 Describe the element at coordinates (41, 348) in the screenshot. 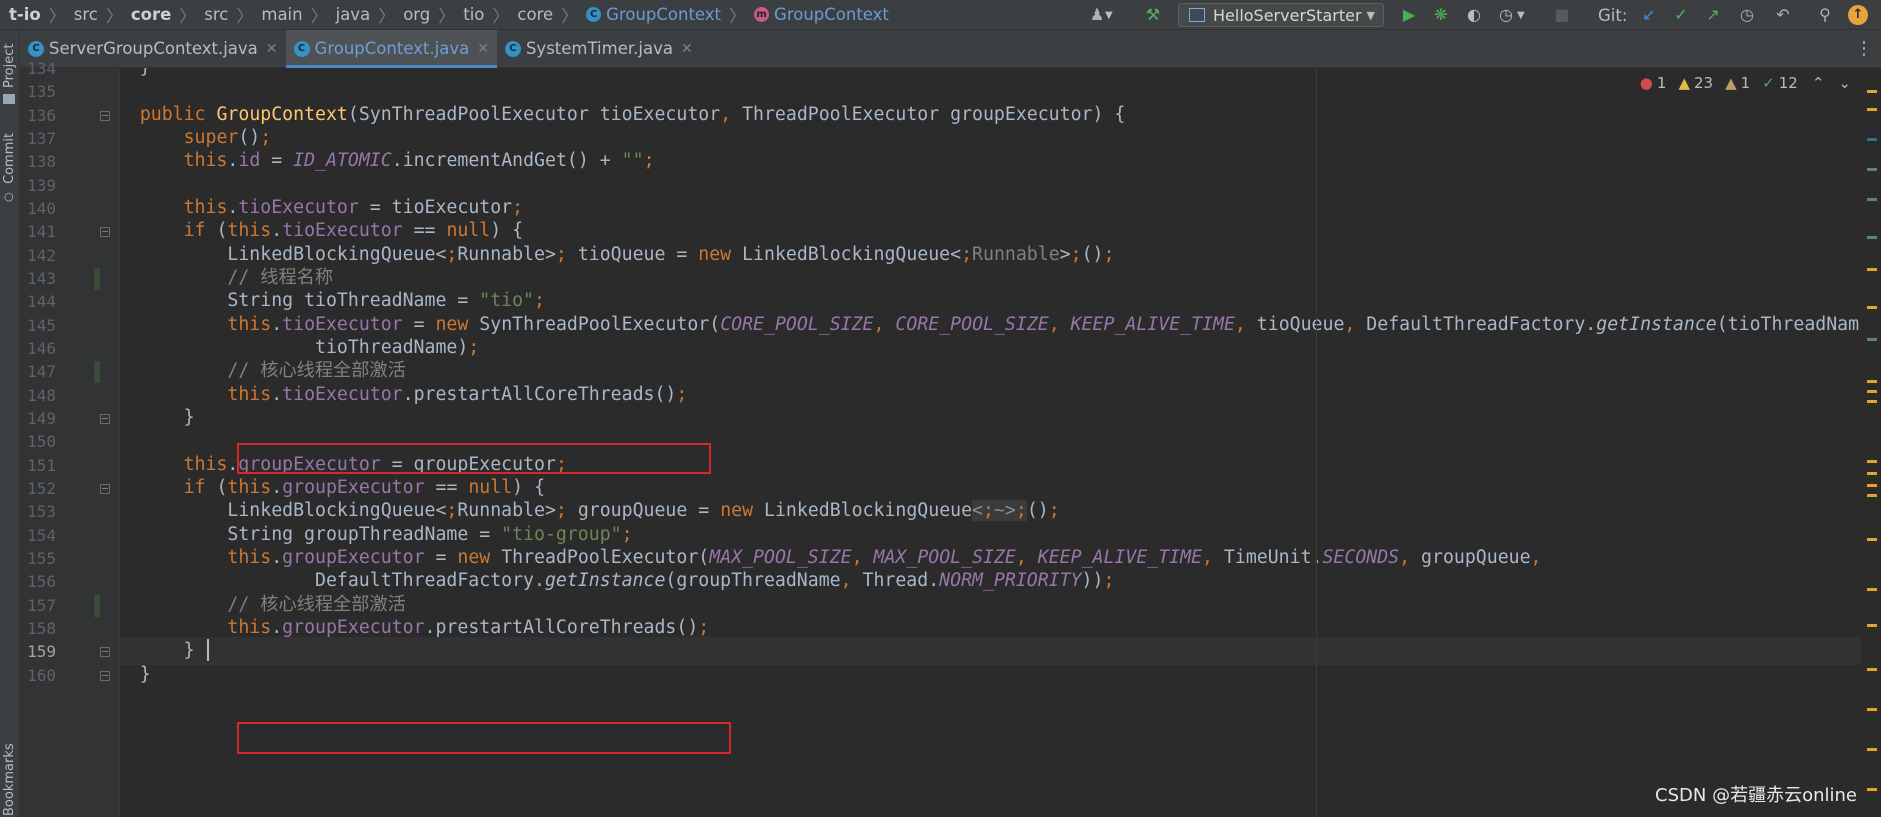

I see `line-number: 146` at that location.